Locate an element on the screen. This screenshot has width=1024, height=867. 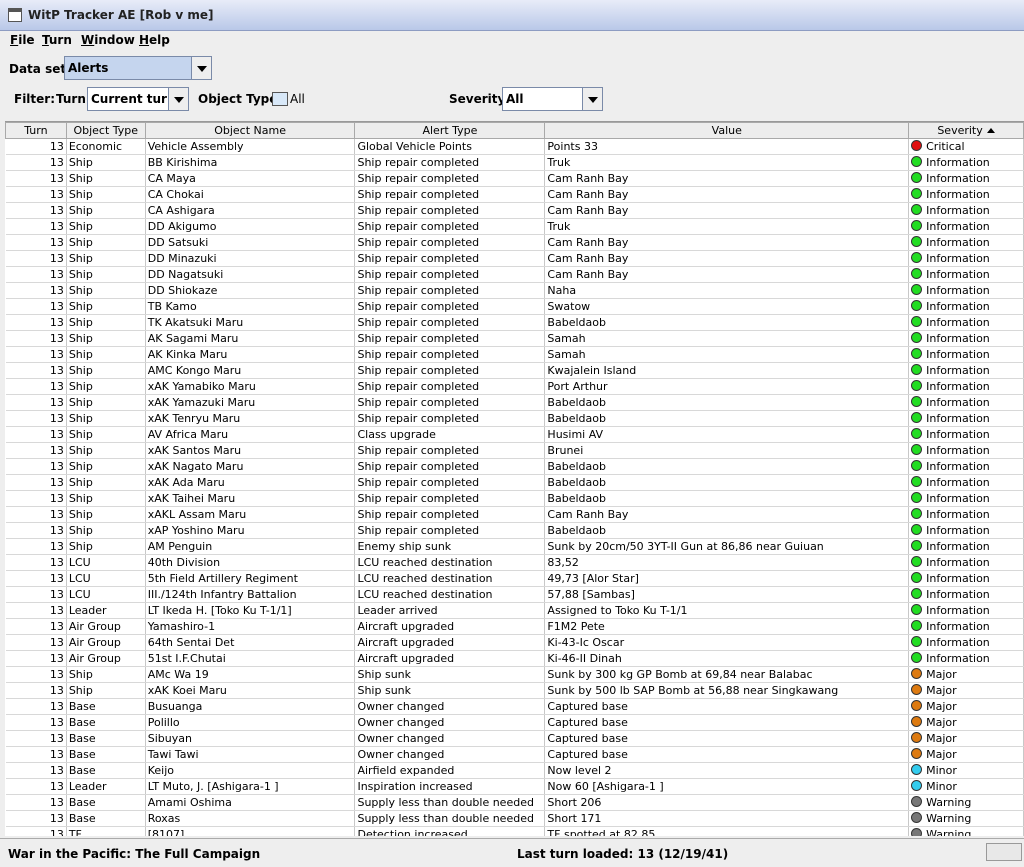
title-bar: WitP Tracker AE [Rob v me] is located at coordinates (512, 15).